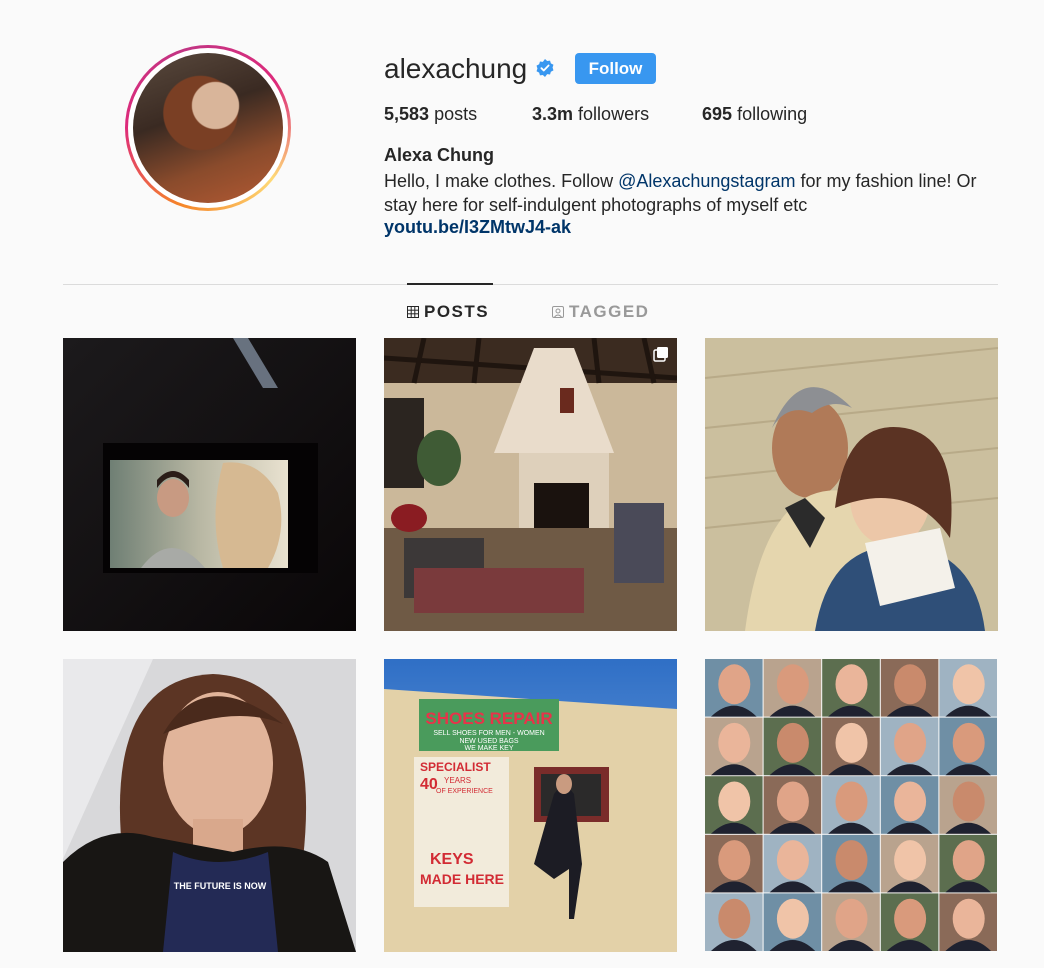 This screenshot has height=968, width=1044. I want to click on tab-posts: POSTS, so click(448, 312).